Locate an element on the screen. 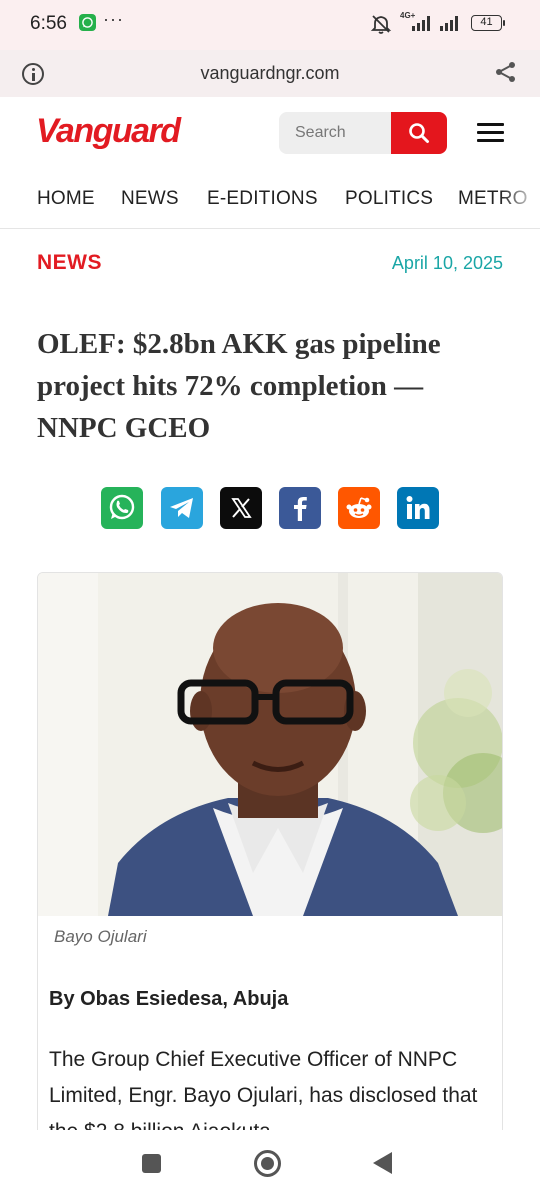 The width and height of the screenshot is (540, 1199). search-icon is located at coordinates (419, 133).